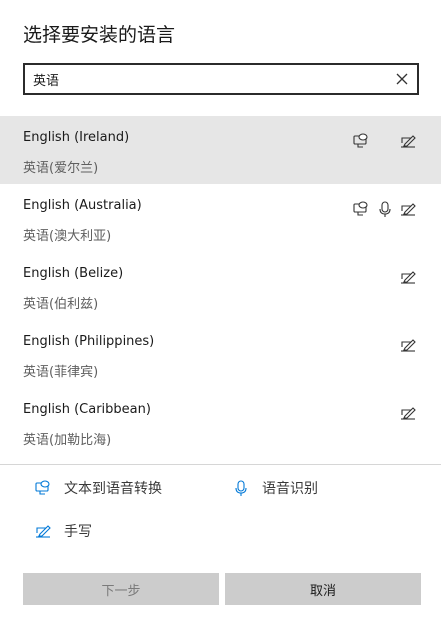 This screenshot has height=622, width=441. What do you see at coordinates (61, 304) in the screenshot?
I see `language-native-name: 英语(伯利兹)` at bounding box center [61, 304].